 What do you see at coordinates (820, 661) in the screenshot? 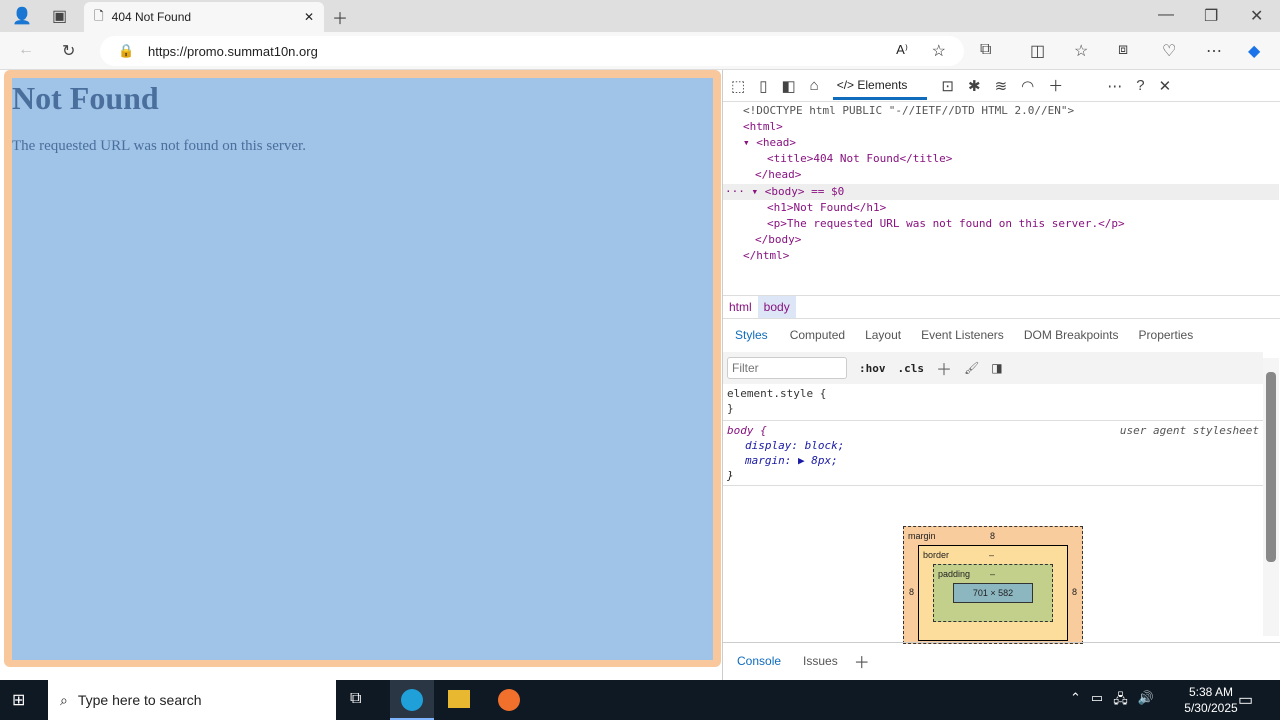
I see `tab-issues: Issues` at bounding box center [820, 661].